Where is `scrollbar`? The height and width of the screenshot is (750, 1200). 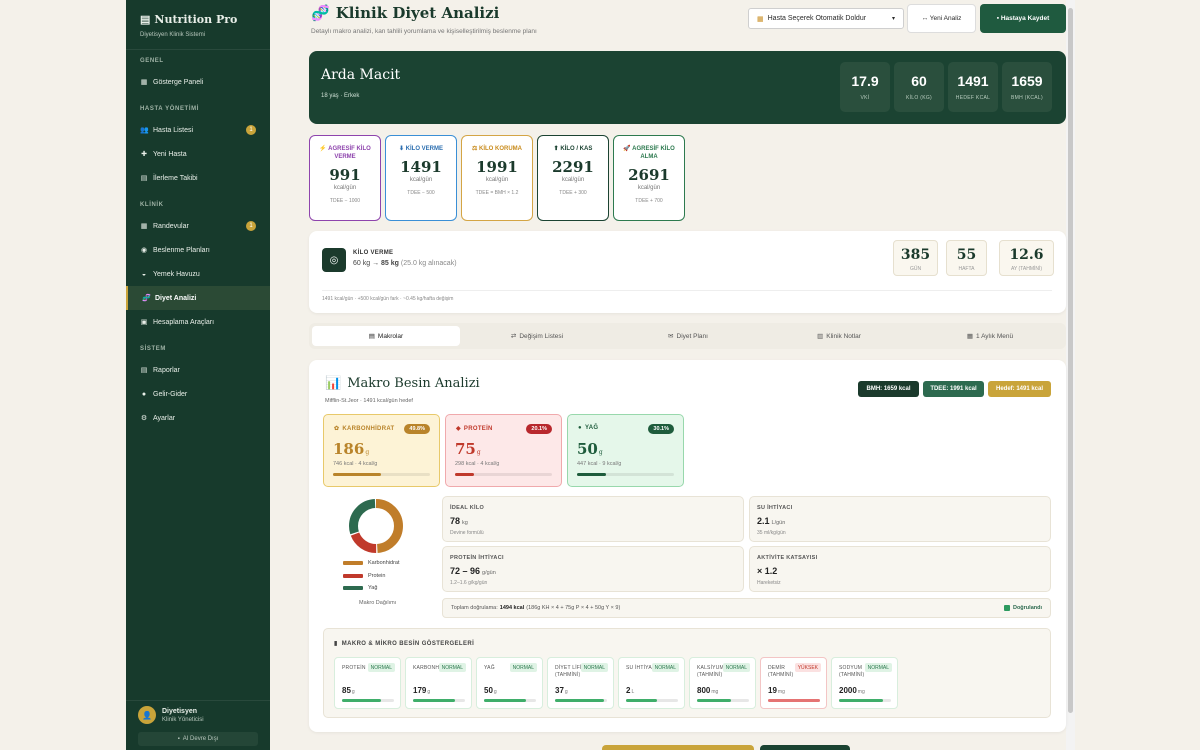 scrollbar is located at coordinates (1070, 375).